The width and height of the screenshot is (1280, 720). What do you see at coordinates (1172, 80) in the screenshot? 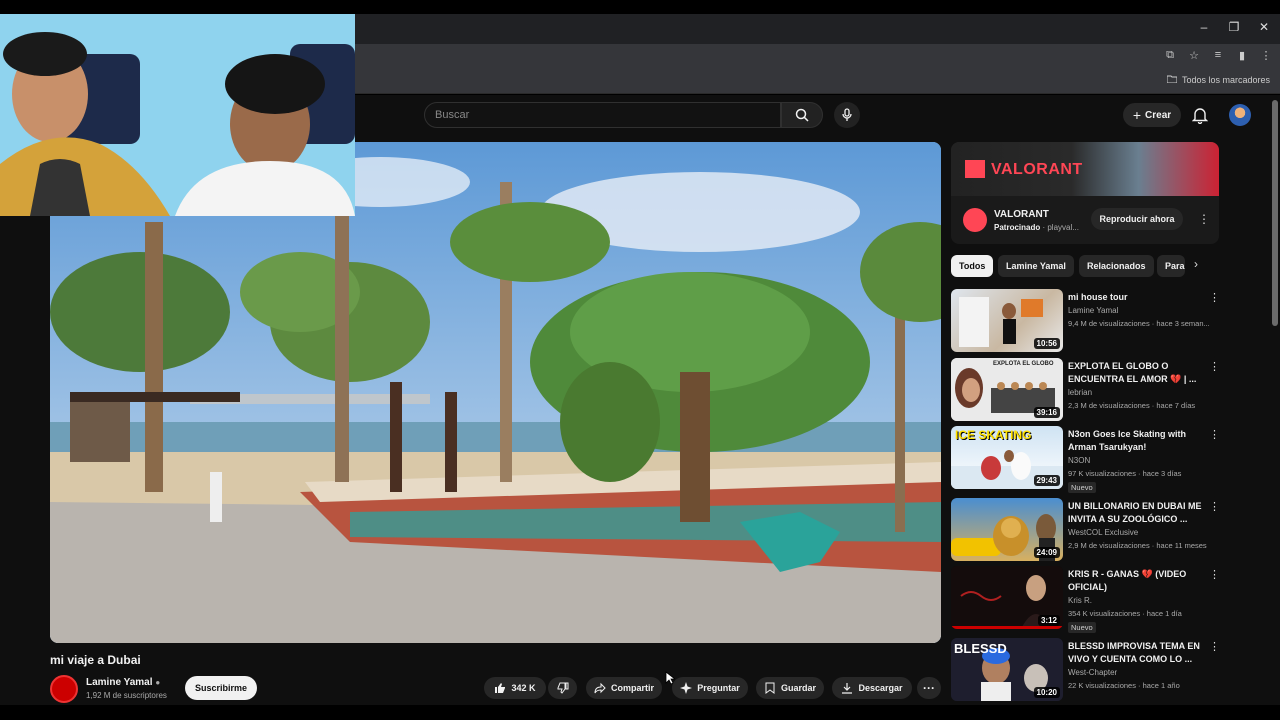
I see `folder-icon` at bounding box center [1172, 80].